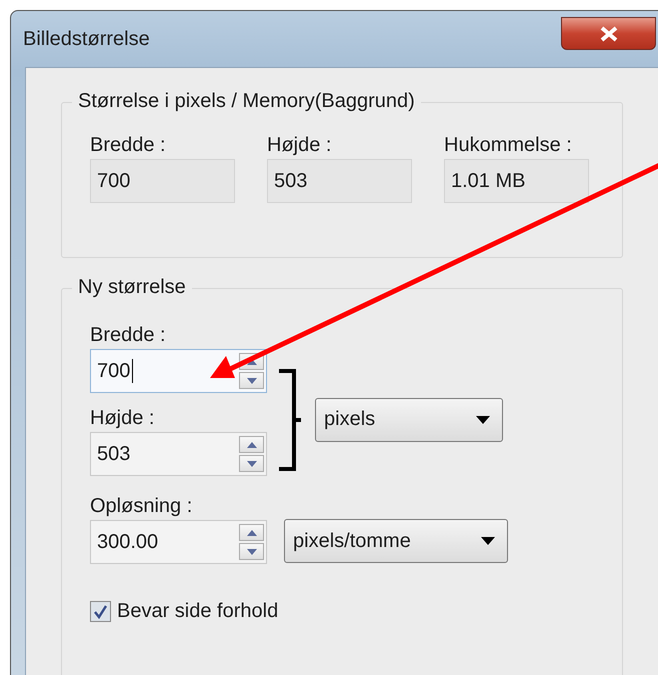  Describe the element at coordinates (246, 101) in the screenshot. I see `group-legend: Størrelse i pixels / Memory(Baggrund)` at that location.